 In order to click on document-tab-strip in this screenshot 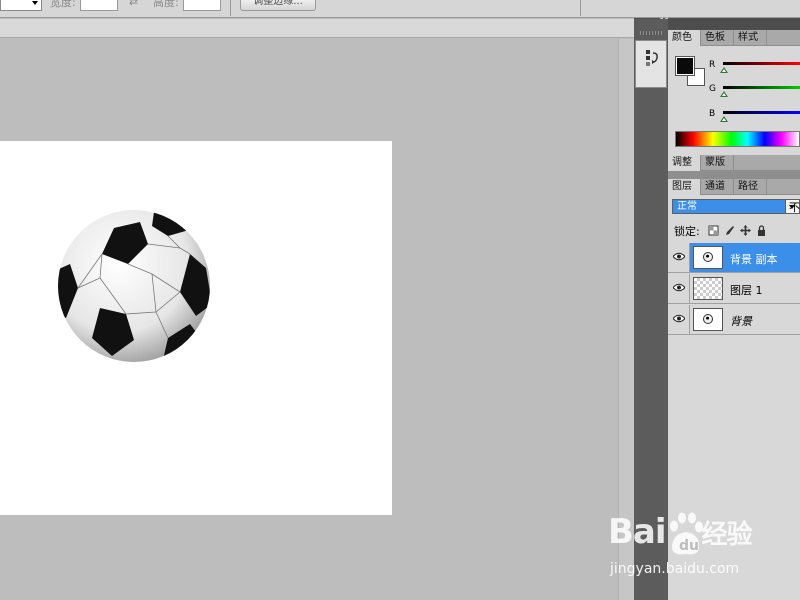, I will do `click(317, 28)`.